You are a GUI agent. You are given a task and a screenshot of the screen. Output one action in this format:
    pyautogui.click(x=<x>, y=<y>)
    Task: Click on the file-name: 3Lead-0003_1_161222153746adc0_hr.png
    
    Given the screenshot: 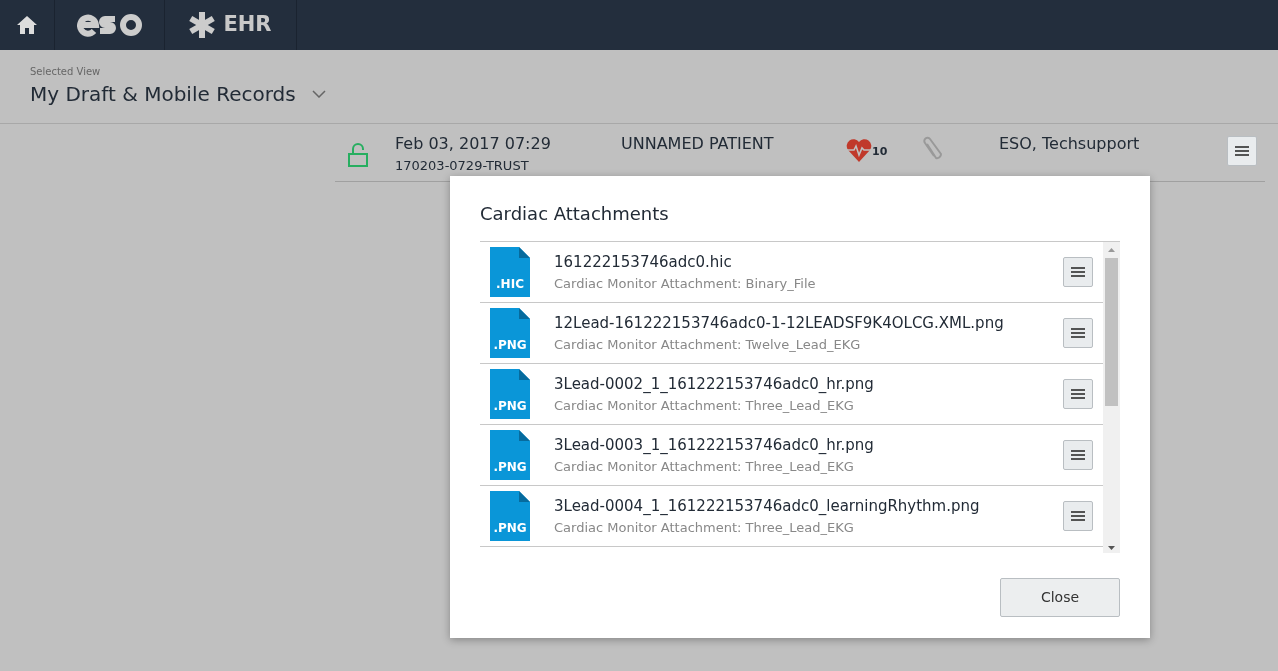 What is the action you would take?
    pyautogui.click(x=808, y=445)
    